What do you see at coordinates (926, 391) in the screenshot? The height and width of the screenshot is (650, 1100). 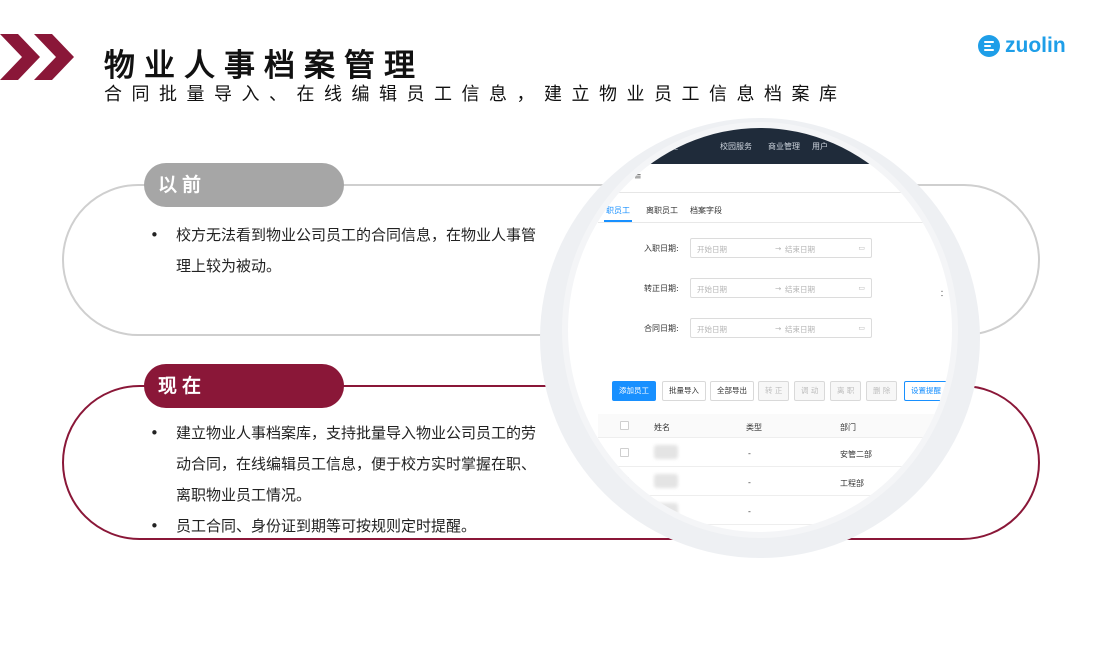 I see `set-reminder-button: 设置提醒` at bounding box center [926, 391].